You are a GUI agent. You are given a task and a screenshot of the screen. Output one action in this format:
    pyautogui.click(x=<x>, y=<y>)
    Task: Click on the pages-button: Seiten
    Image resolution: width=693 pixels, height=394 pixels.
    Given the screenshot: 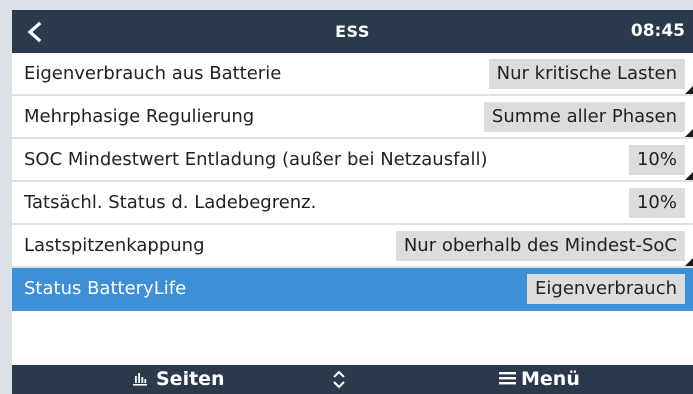 What is the action you would take?
    pyautogui.click(x=178, y=379)
    